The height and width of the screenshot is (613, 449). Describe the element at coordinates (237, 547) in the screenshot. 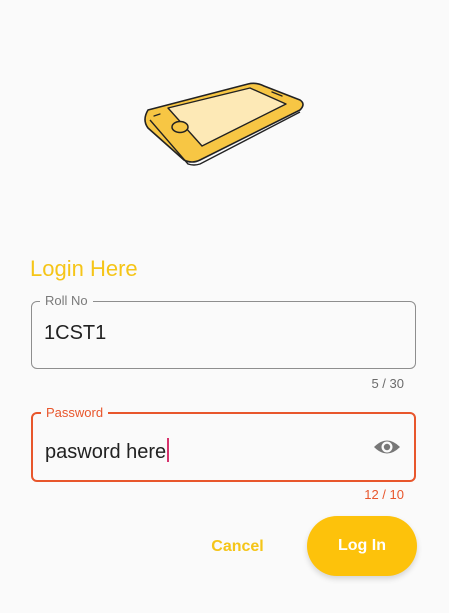

I see `cancel-button: Cancel` at that location.